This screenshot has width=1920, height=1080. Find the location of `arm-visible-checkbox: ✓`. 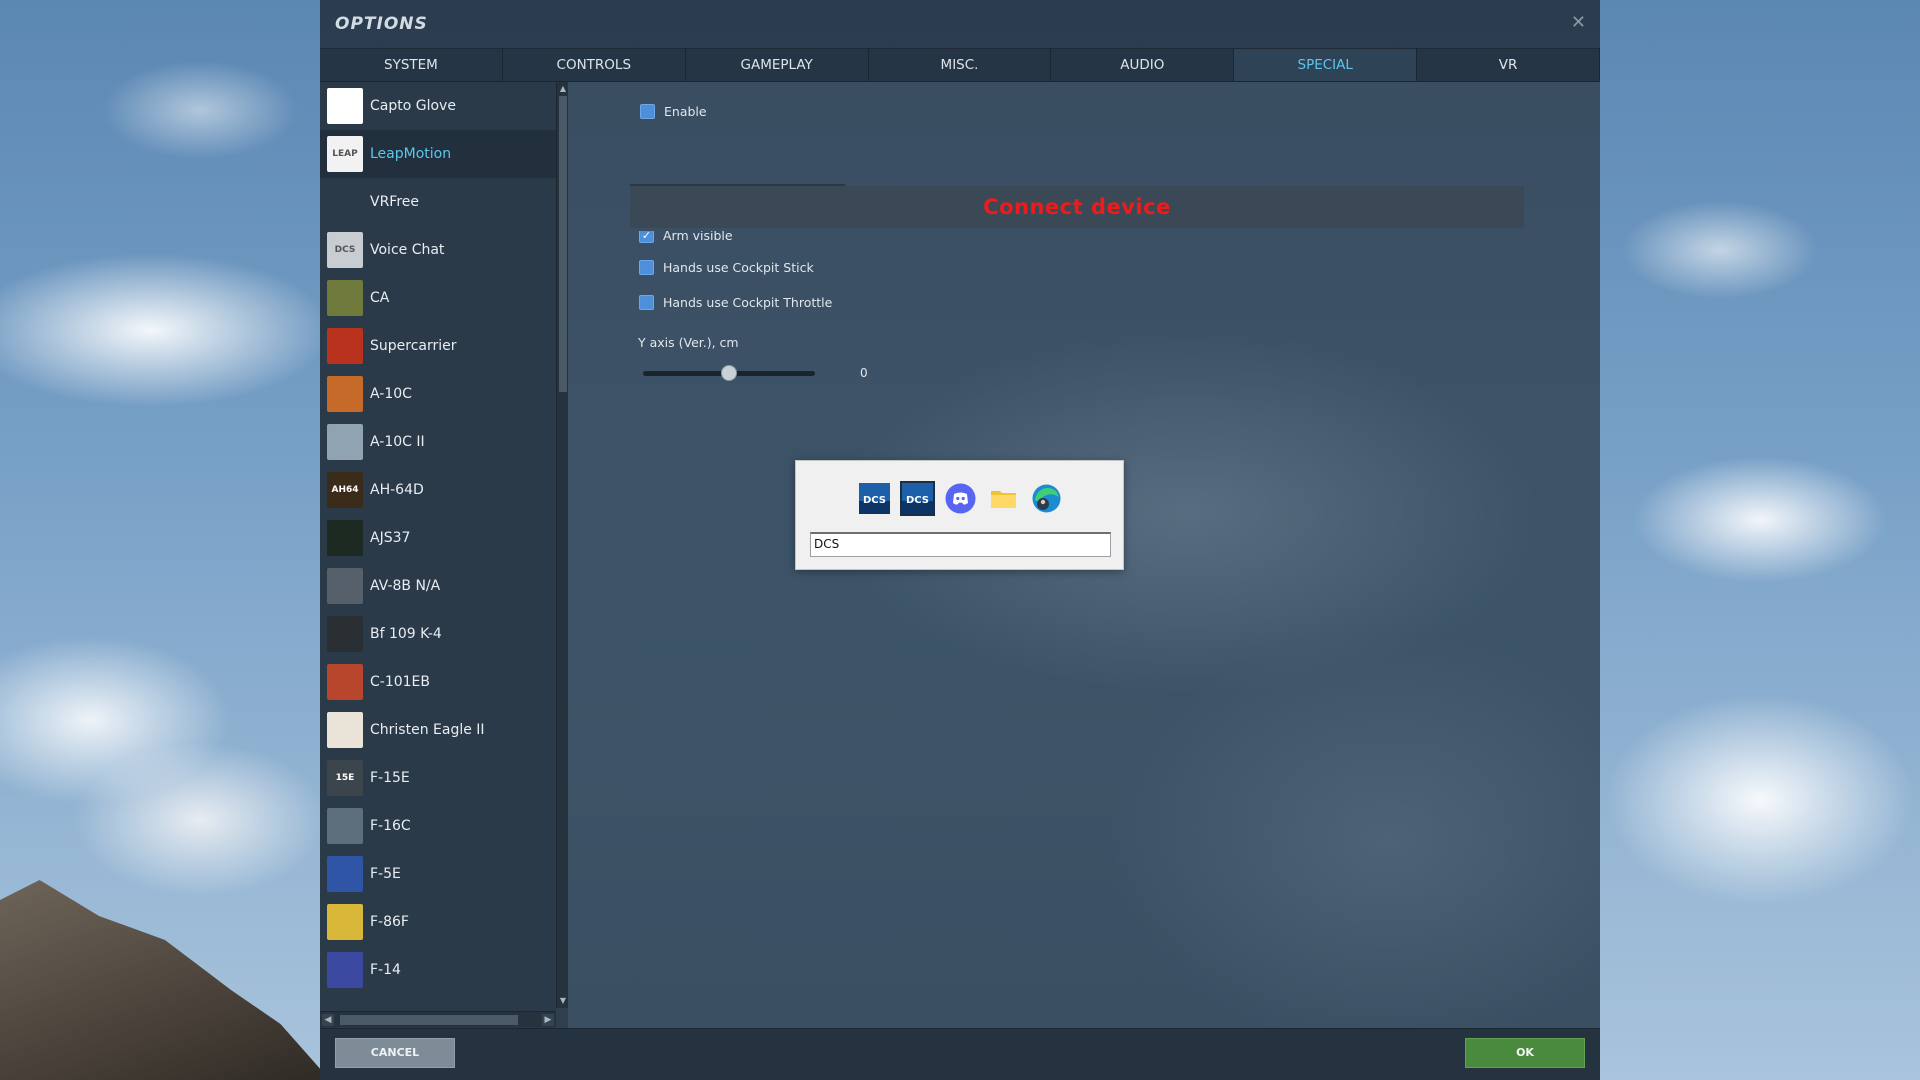

arm-visible-checkbox: ✓ is located at coordinates (646, 237).